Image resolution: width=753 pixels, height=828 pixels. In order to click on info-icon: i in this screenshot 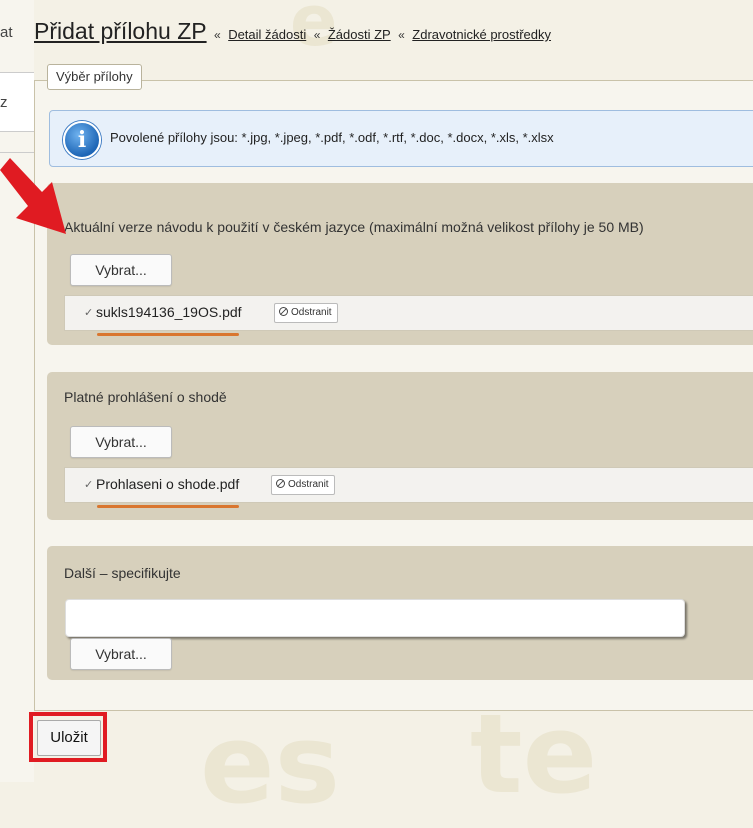, I will do `click(82, 140)`.